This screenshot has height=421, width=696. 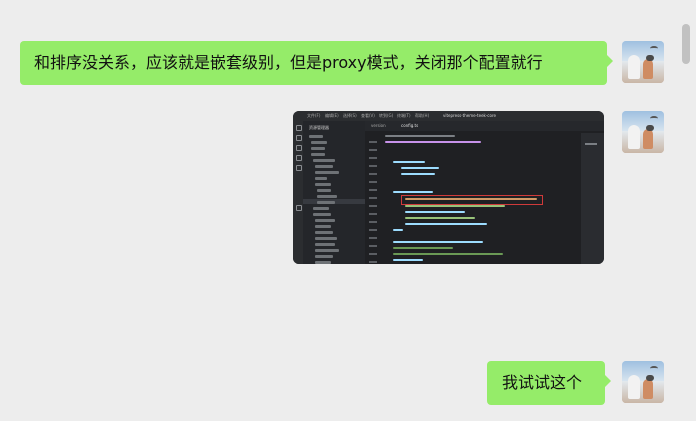 What do you see at coordinates (299, 208) in the screenshot?
I see `settings-icon` at bounding box center [299, 208].